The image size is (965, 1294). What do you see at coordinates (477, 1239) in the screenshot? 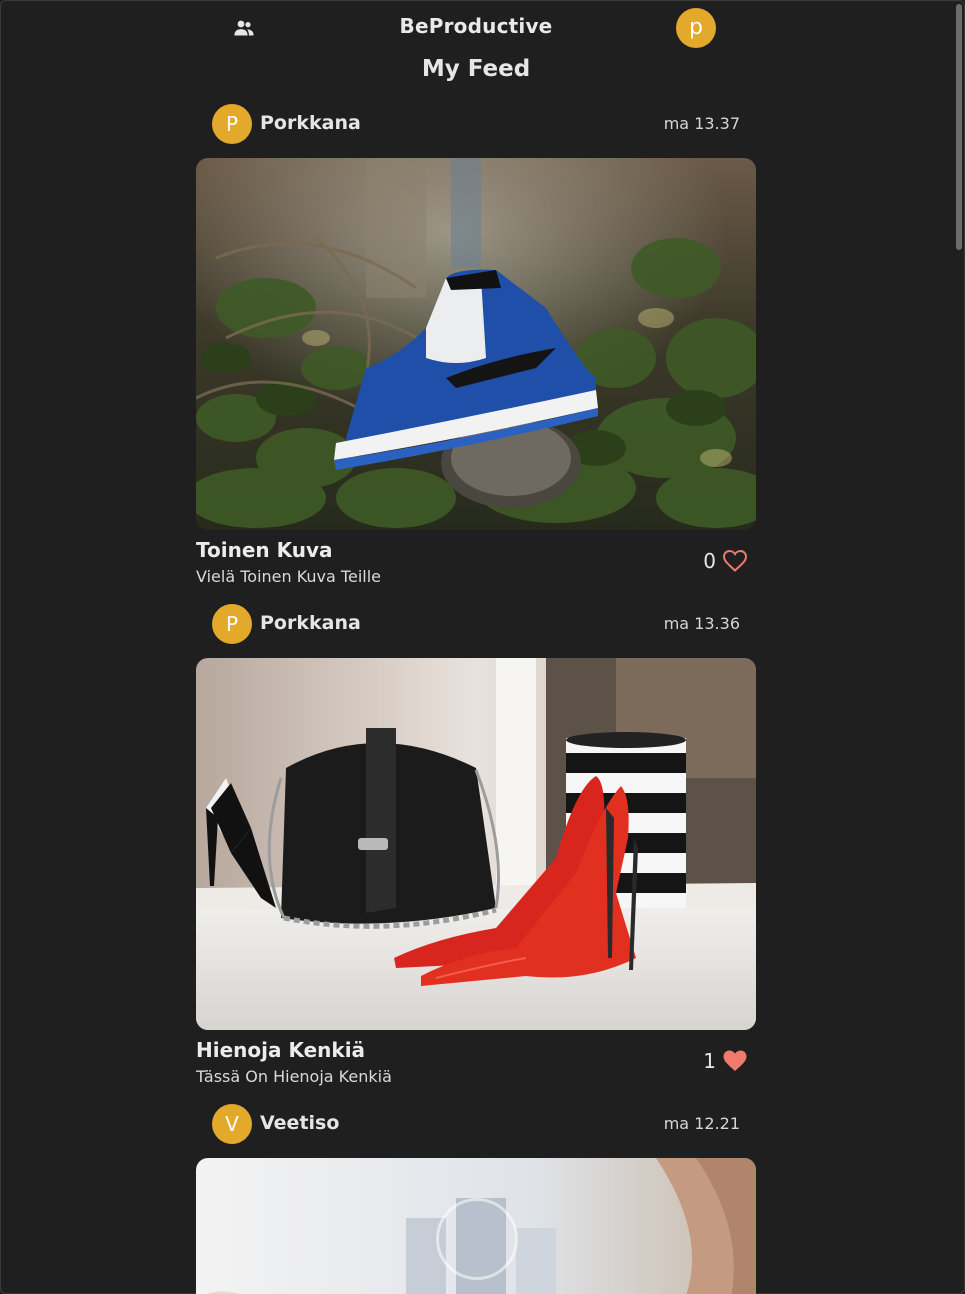
I see `loading-spinner` at bounding box center [477, 1239].